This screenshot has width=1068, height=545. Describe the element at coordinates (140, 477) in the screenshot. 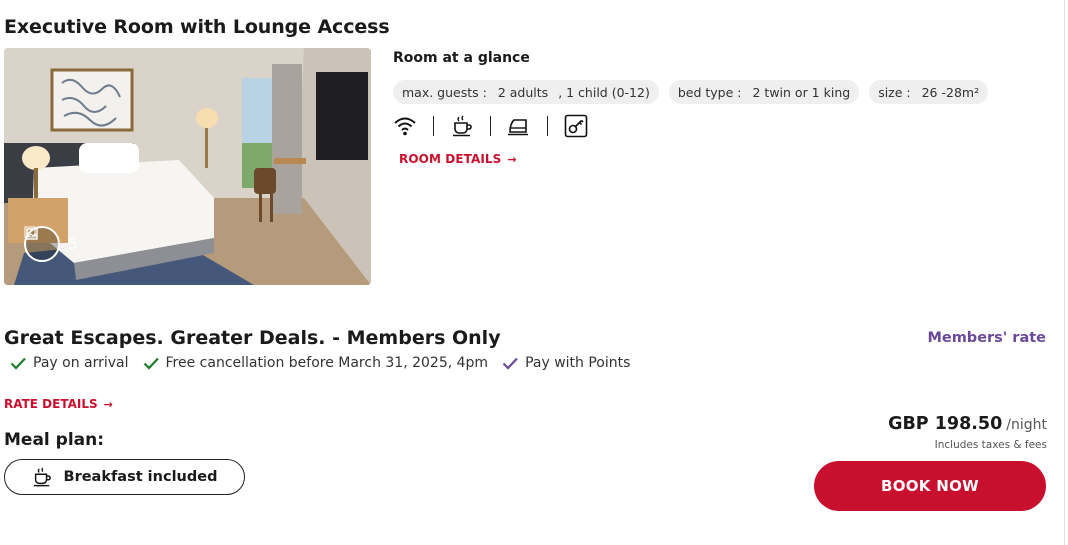

I see `meal-plan-value: Breakfast included` at that location.